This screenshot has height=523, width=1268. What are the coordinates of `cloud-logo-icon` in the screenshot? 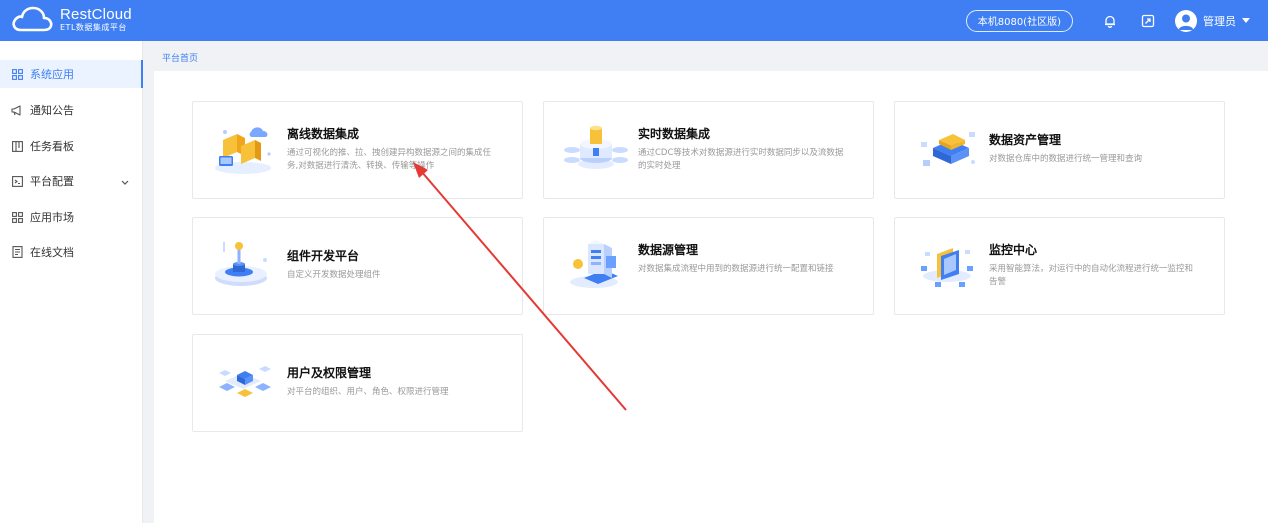 It's located at (32, 19).